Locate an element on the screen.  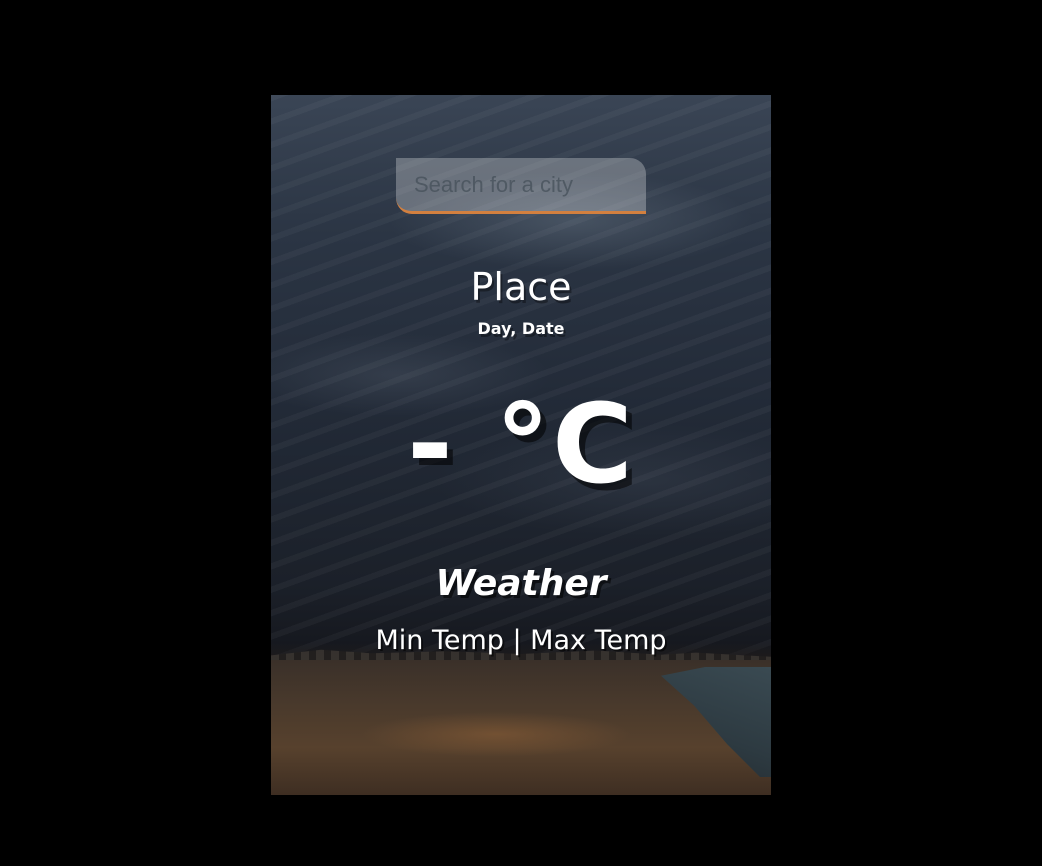
min-max-temperature: Min Temp | Max Temp is located at coordinates (521, 640).